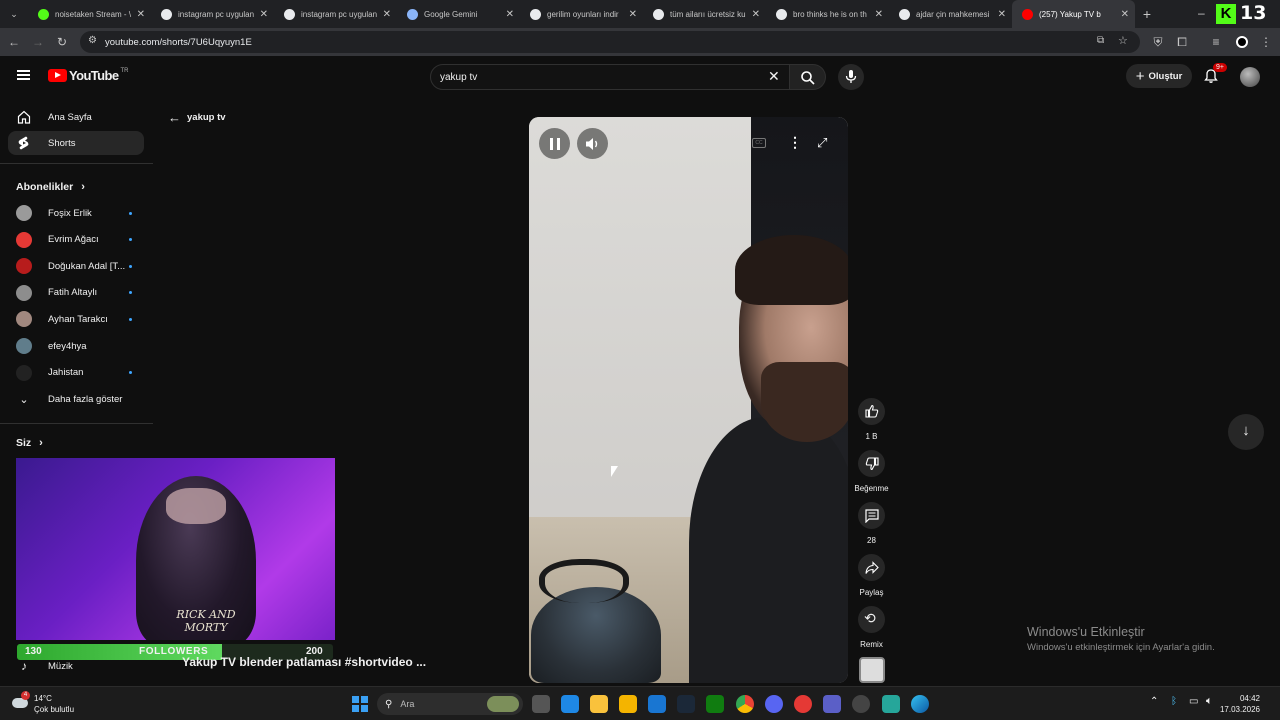 The width and height of the screenshot is (1280, 720). Describe the element at coordinates (458, 14) in the screenshot. I see `browser-tab: Google Gemini ✕` at that location.